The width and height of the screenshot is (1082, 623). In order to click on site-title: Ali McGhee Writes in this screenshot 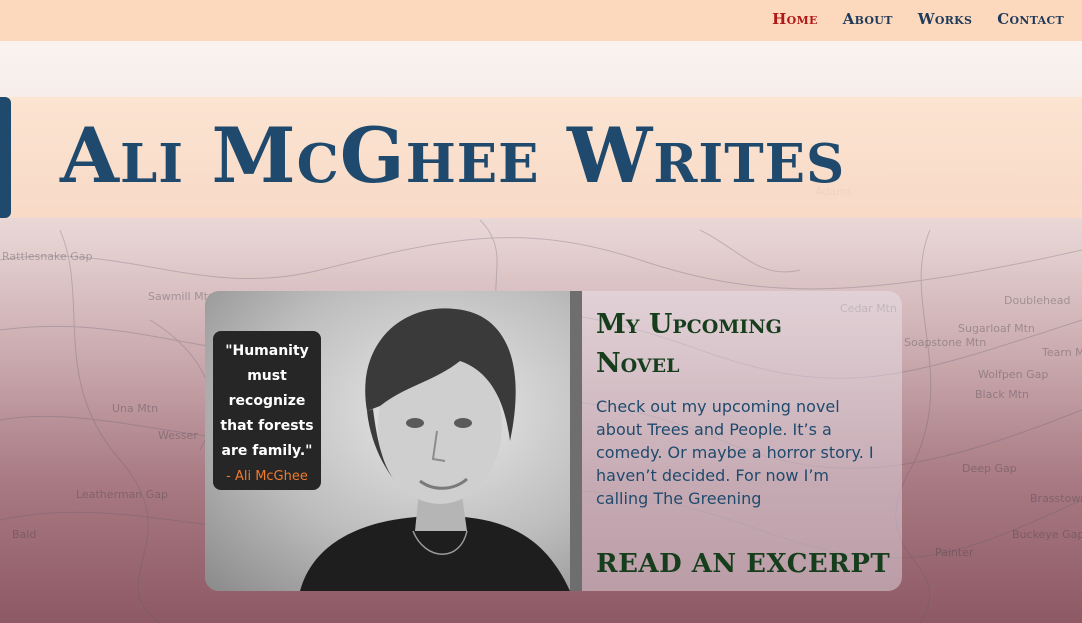, I will do `click(453, 155)`.